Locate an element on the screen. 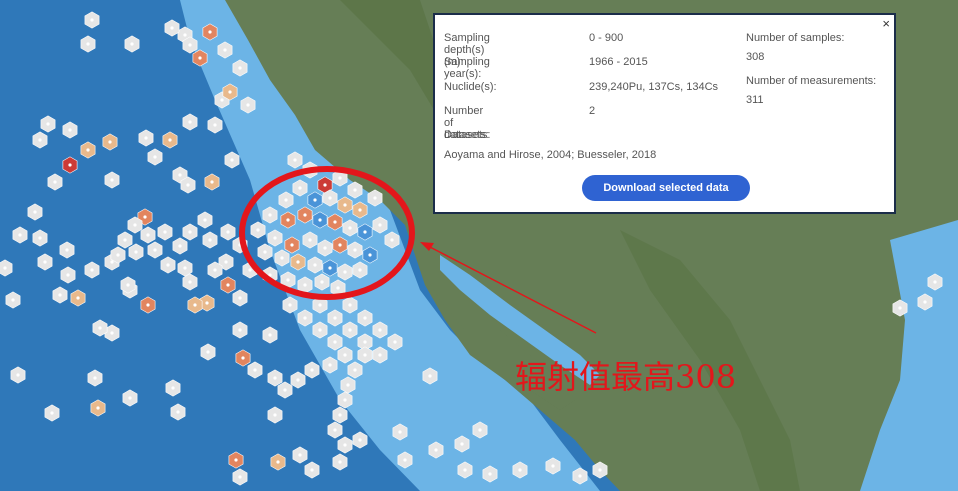 The width and height of the screenshot is (958, 491). samples-value: 308 is located at coordinates (755, 57).